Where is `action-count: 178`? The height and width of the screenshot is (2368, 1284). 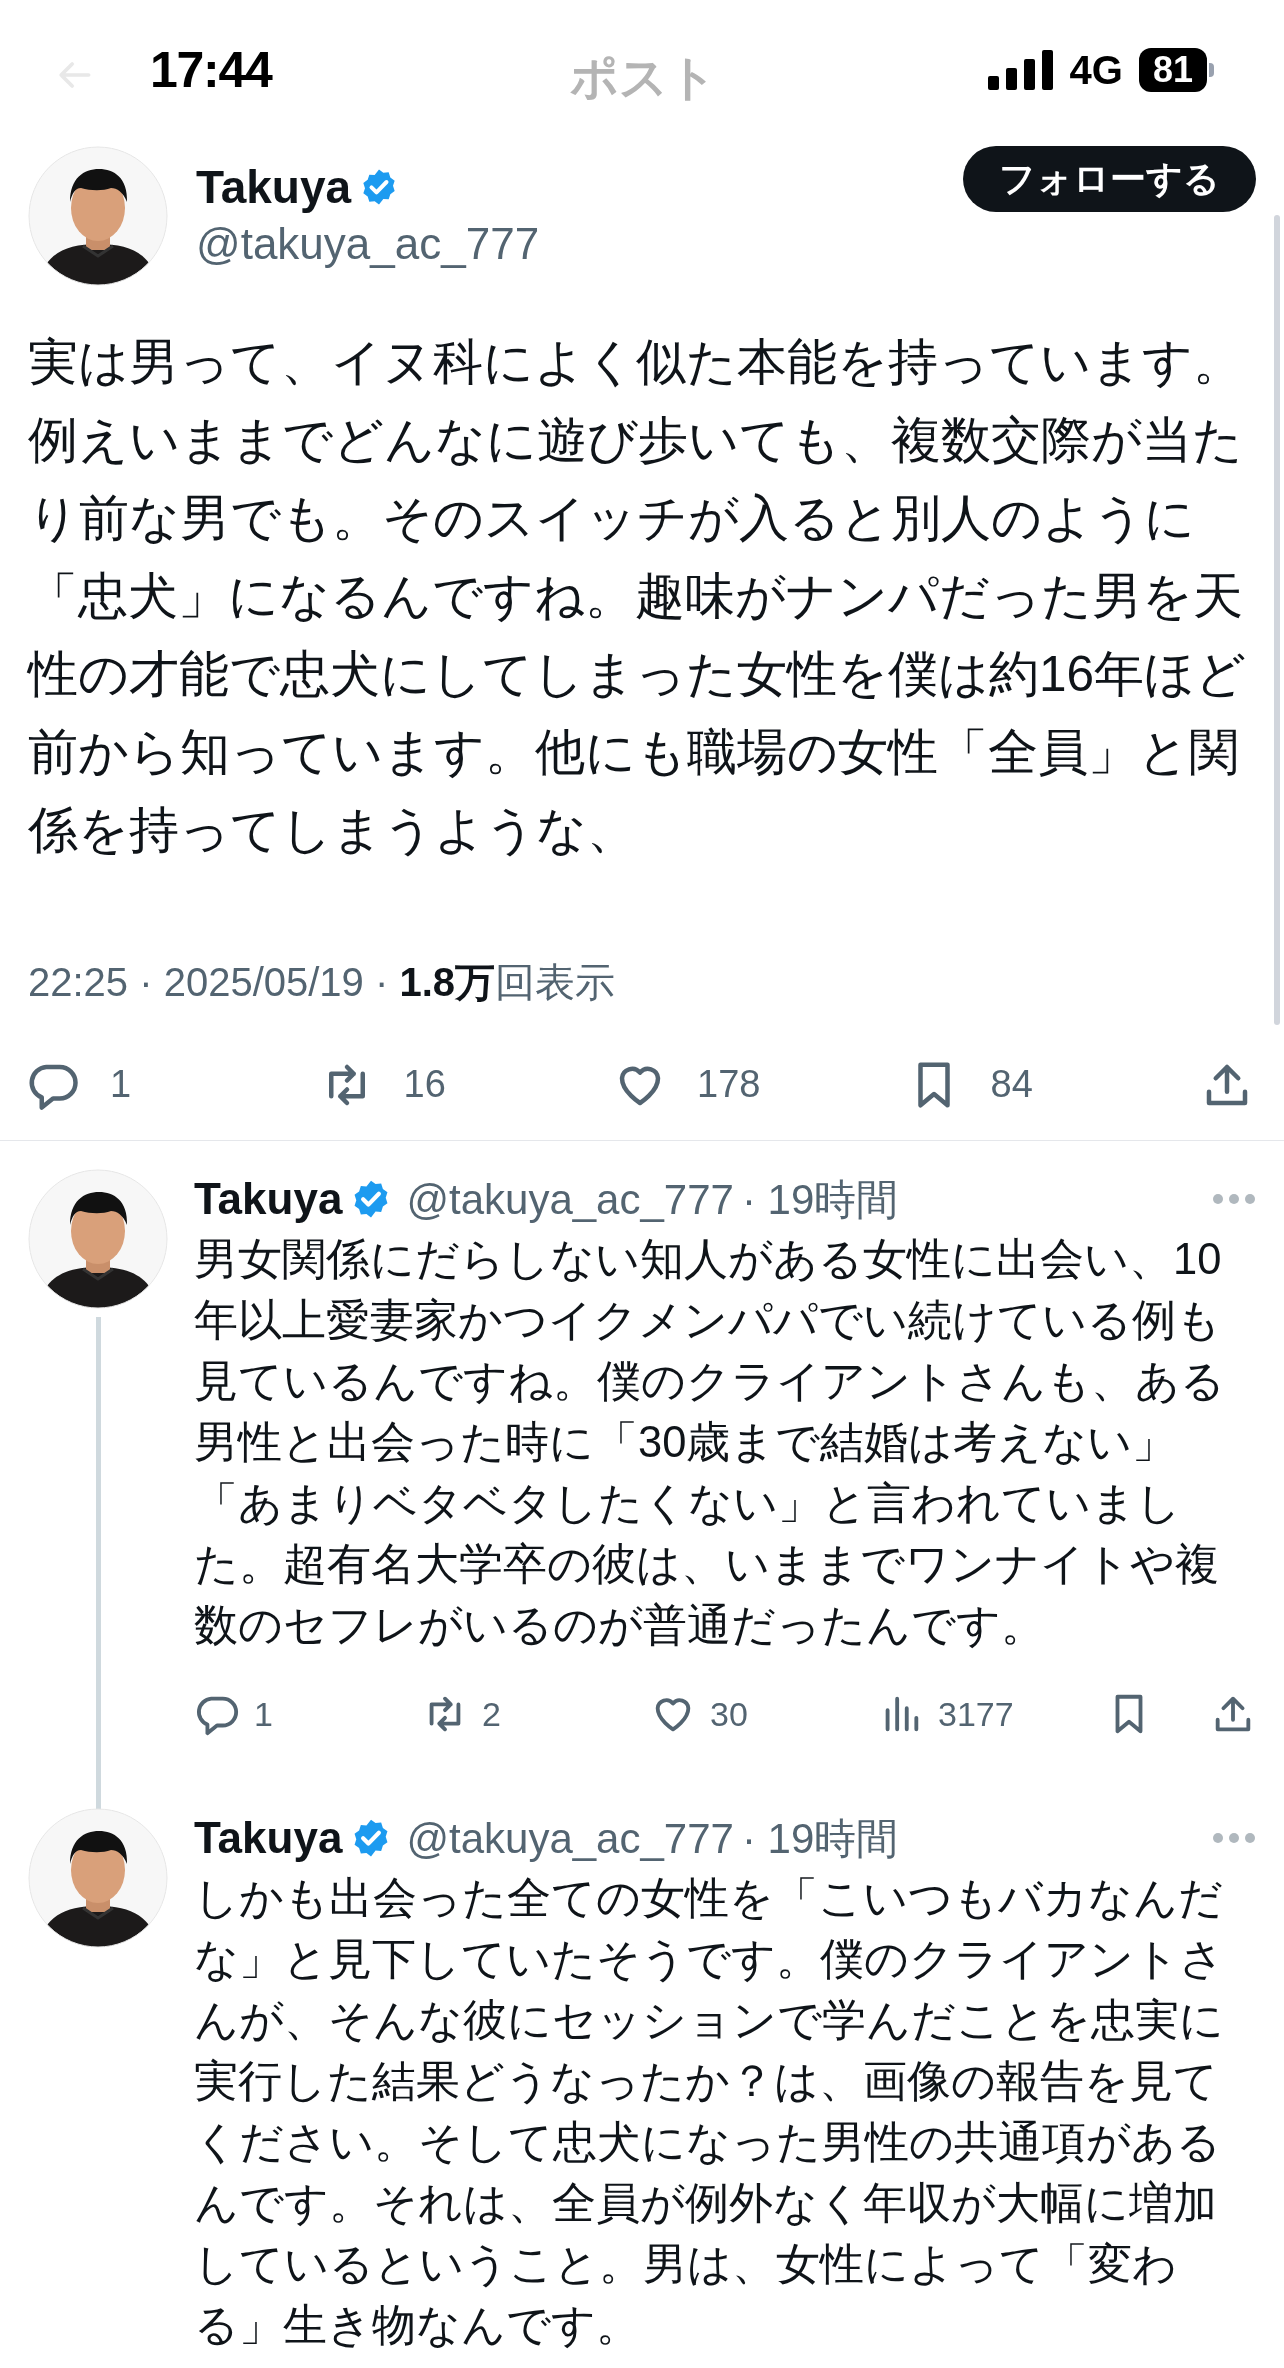 action-count: 178 is located at coordinates (729, 1084).